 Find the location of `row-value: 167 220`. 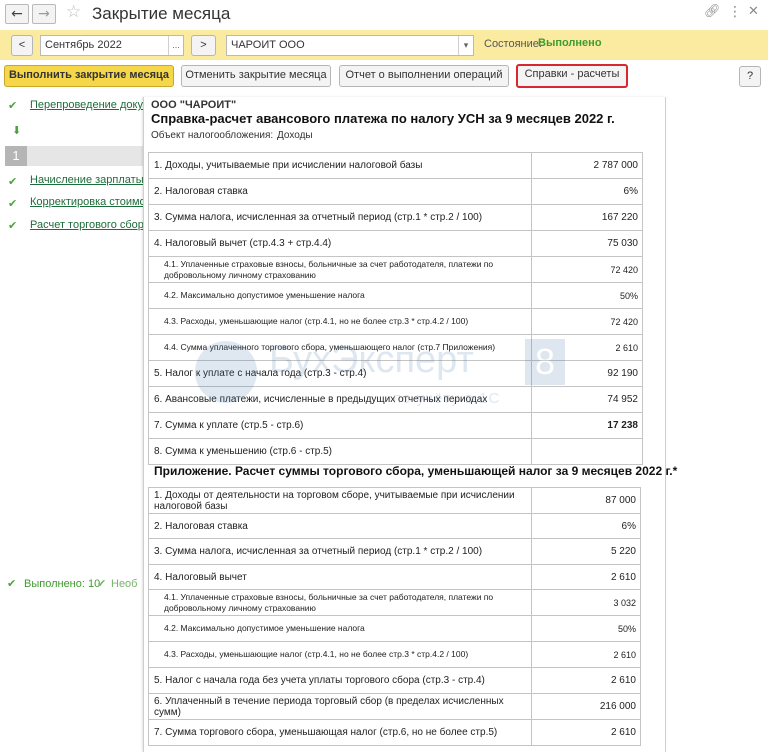

row-value: 167 220 is located at coordinates (587, 217).